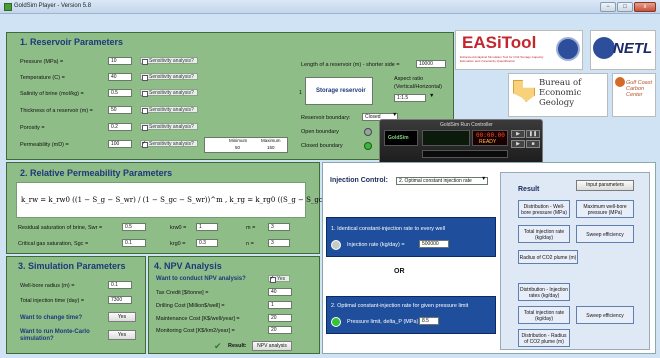  What do you see at coordinates (169, 93) in the screenshot?
I see `salinity-sensitivity-checkbox: Sensitivity analysis?` at bounding box center [169, 93].